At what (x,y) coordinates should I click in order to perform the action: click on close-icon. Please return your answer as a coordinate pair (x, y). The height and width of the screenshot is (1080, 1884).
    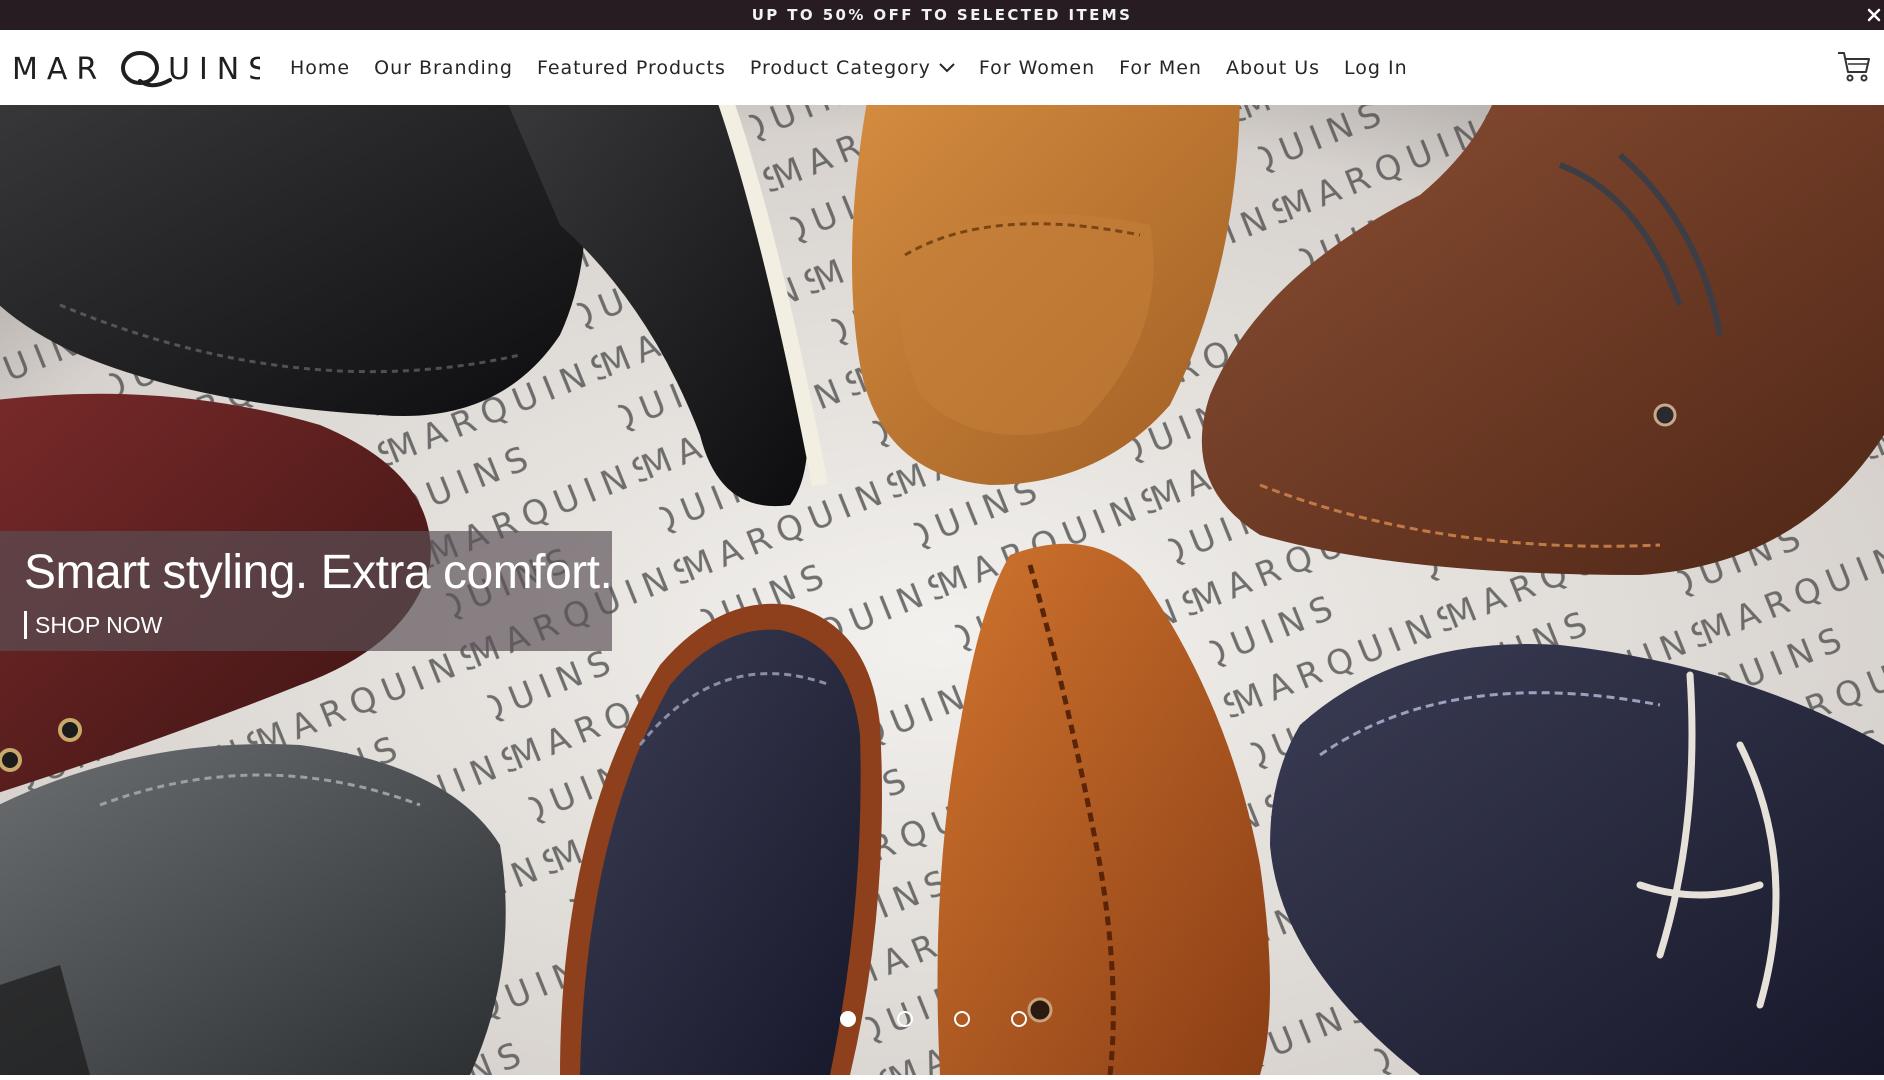
    Looking at the image, I should click on (1874, 15).